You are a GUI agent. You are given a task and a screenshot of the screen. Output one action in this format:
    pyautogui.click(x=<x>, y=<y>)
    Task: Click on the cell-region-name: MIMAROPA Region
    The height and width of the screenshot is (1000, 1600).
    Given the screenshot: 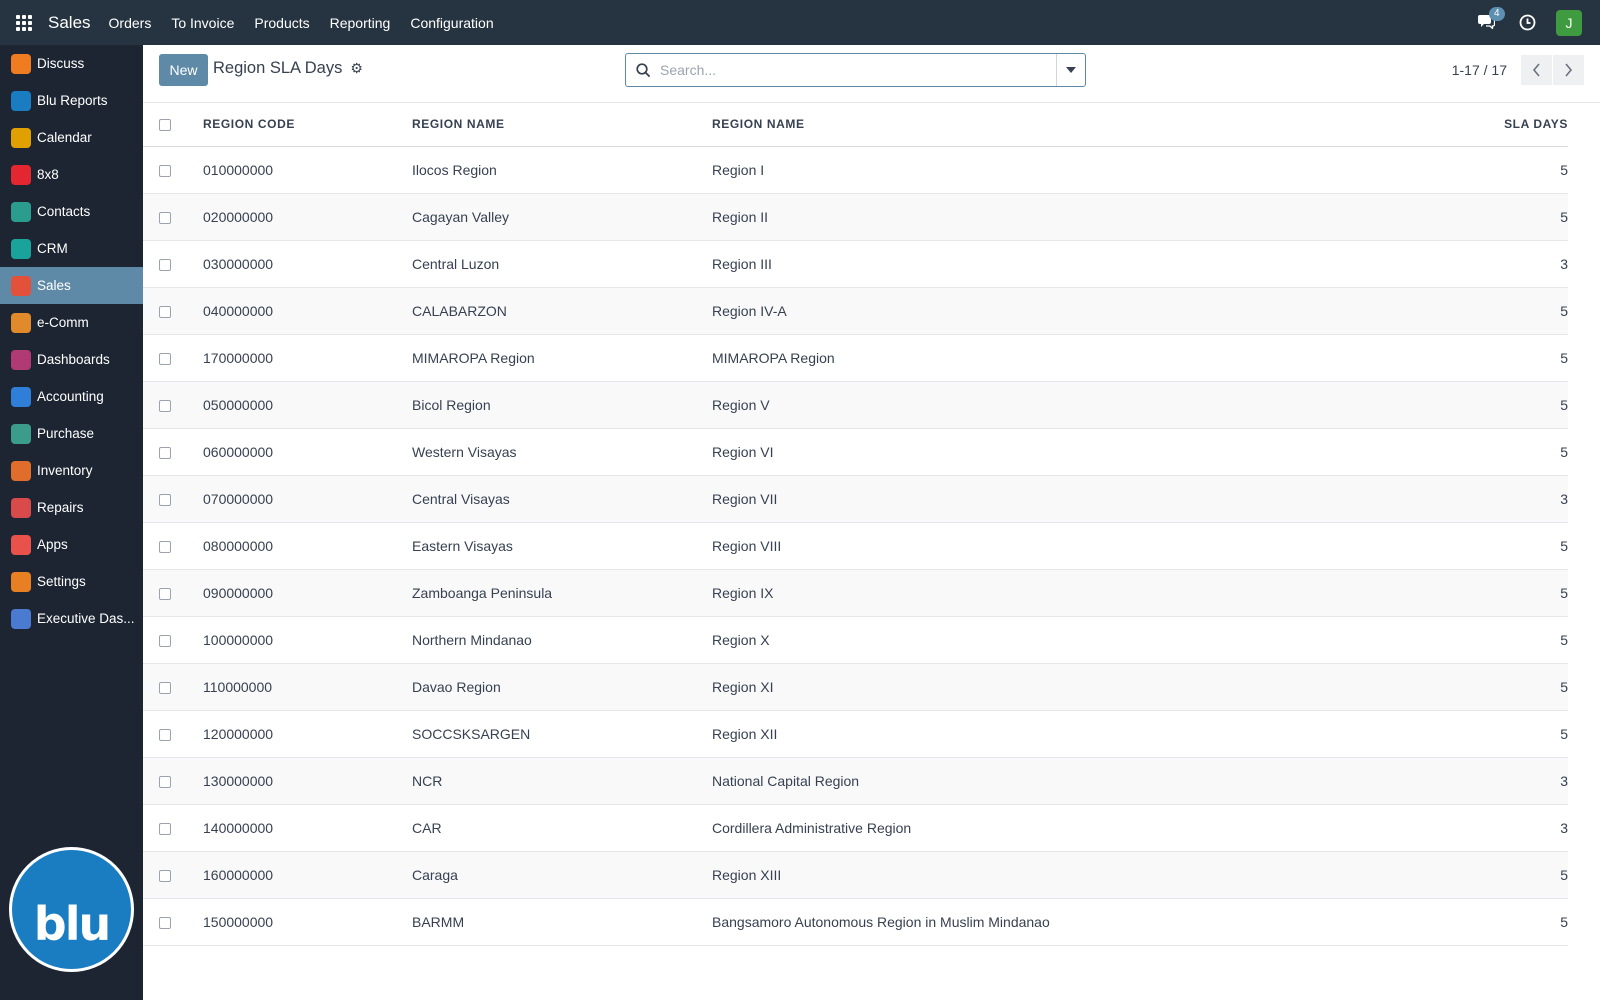 What is the action you would take?
    pyautogui.click(x=562, y=358)
    